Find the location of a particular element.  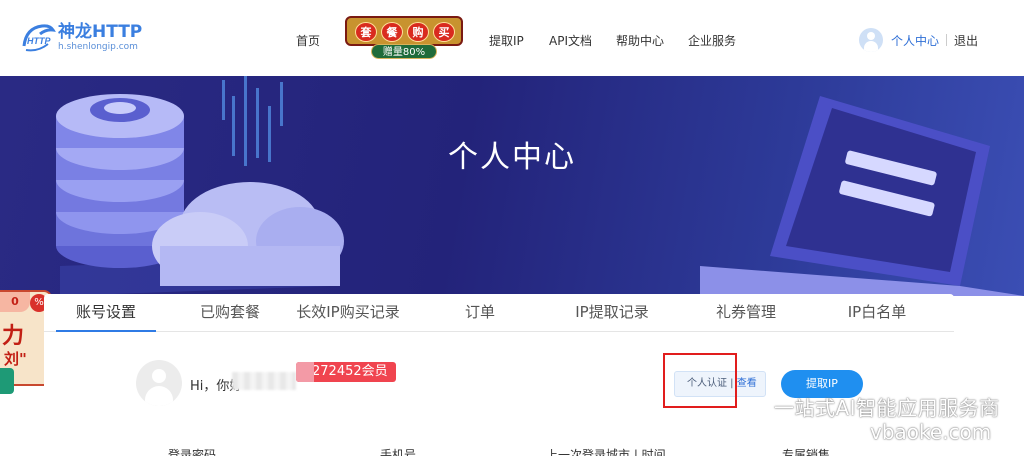

info-label-sales: 专属销售 is located at coordinates (806, 452).